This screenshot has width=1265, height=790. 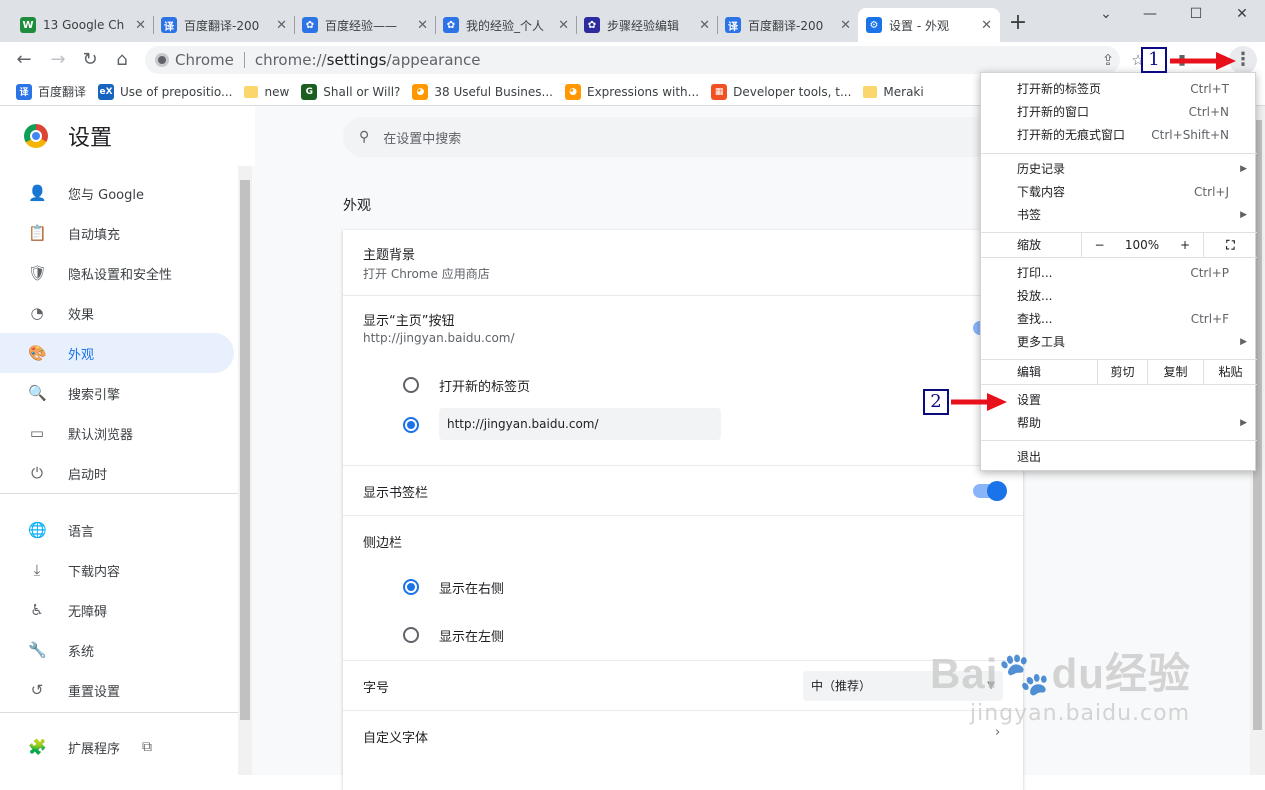 What do you see at coordinates (36, 136) in the screenshot?
I see `chrome-logo-icon` at bounding box center [36, 136].